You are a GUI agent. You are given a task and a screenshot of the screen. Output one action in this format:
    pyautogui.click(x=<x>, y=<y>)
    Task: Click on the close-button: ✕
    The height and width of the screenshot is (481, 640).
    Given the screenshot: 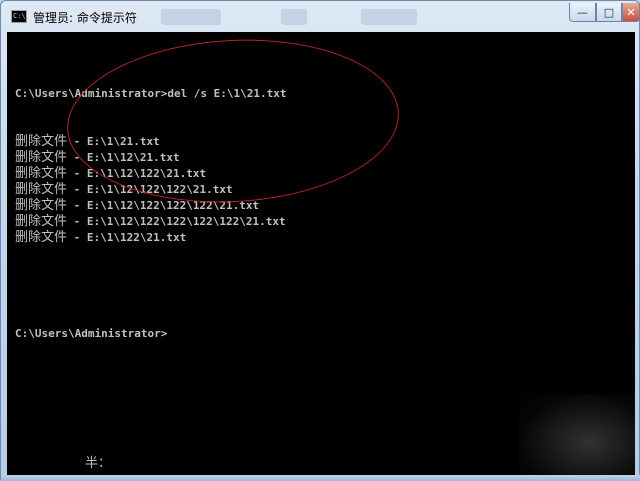 What is the action you would take?
    pyautogui.click(x=631, y=12)
    